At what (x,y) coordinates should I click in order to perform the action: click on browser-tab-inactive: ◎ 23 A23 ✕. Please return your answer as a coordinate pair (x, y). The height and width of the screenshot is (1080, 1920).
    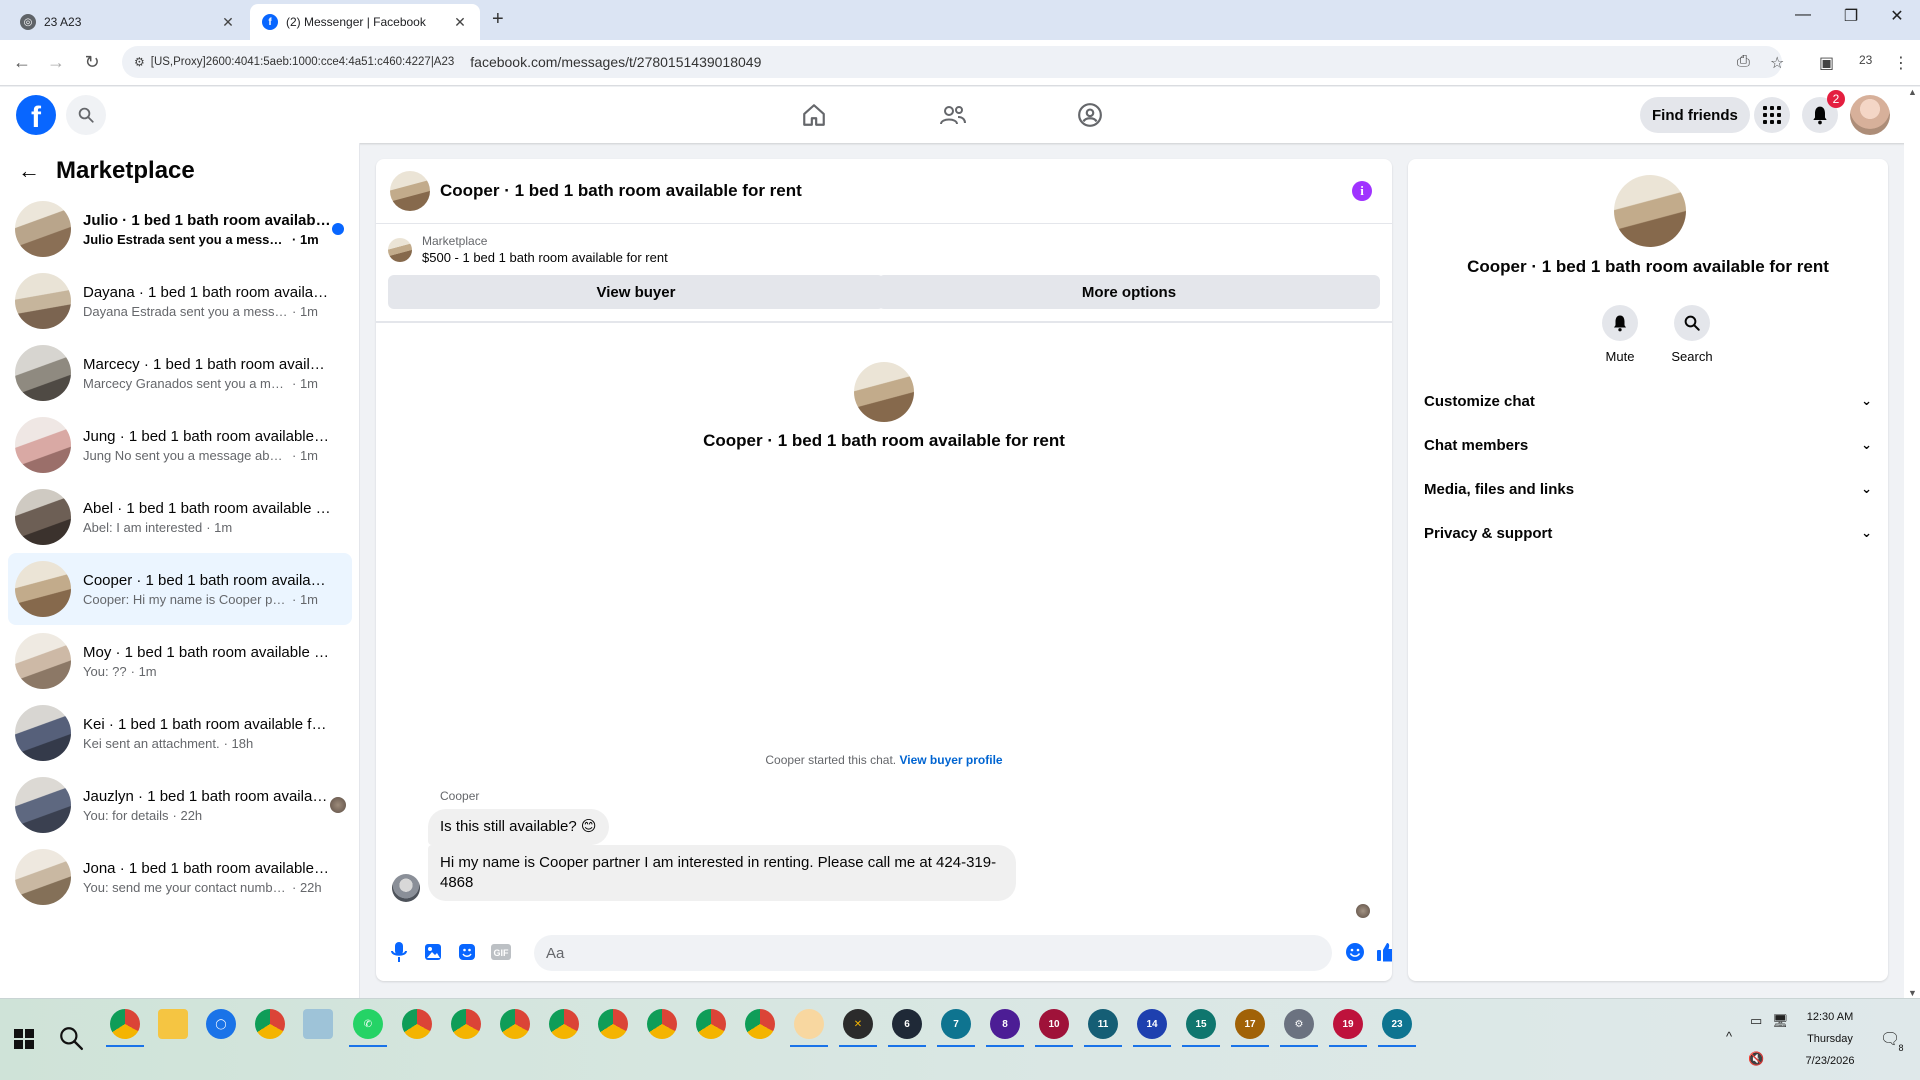
    Looking at the image, I should click on (128, 22).